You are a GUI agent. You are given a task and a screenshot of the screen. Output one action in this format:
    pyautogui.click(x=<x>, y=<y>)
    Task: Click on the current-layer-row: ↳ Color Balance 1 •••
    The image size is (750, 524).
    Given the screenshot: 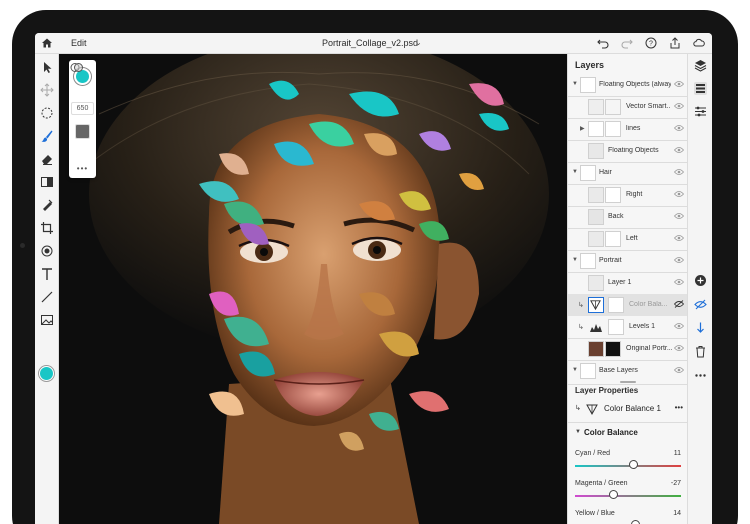 What is the action you would take?
    pyautogui.click(x=629, y=409)
    